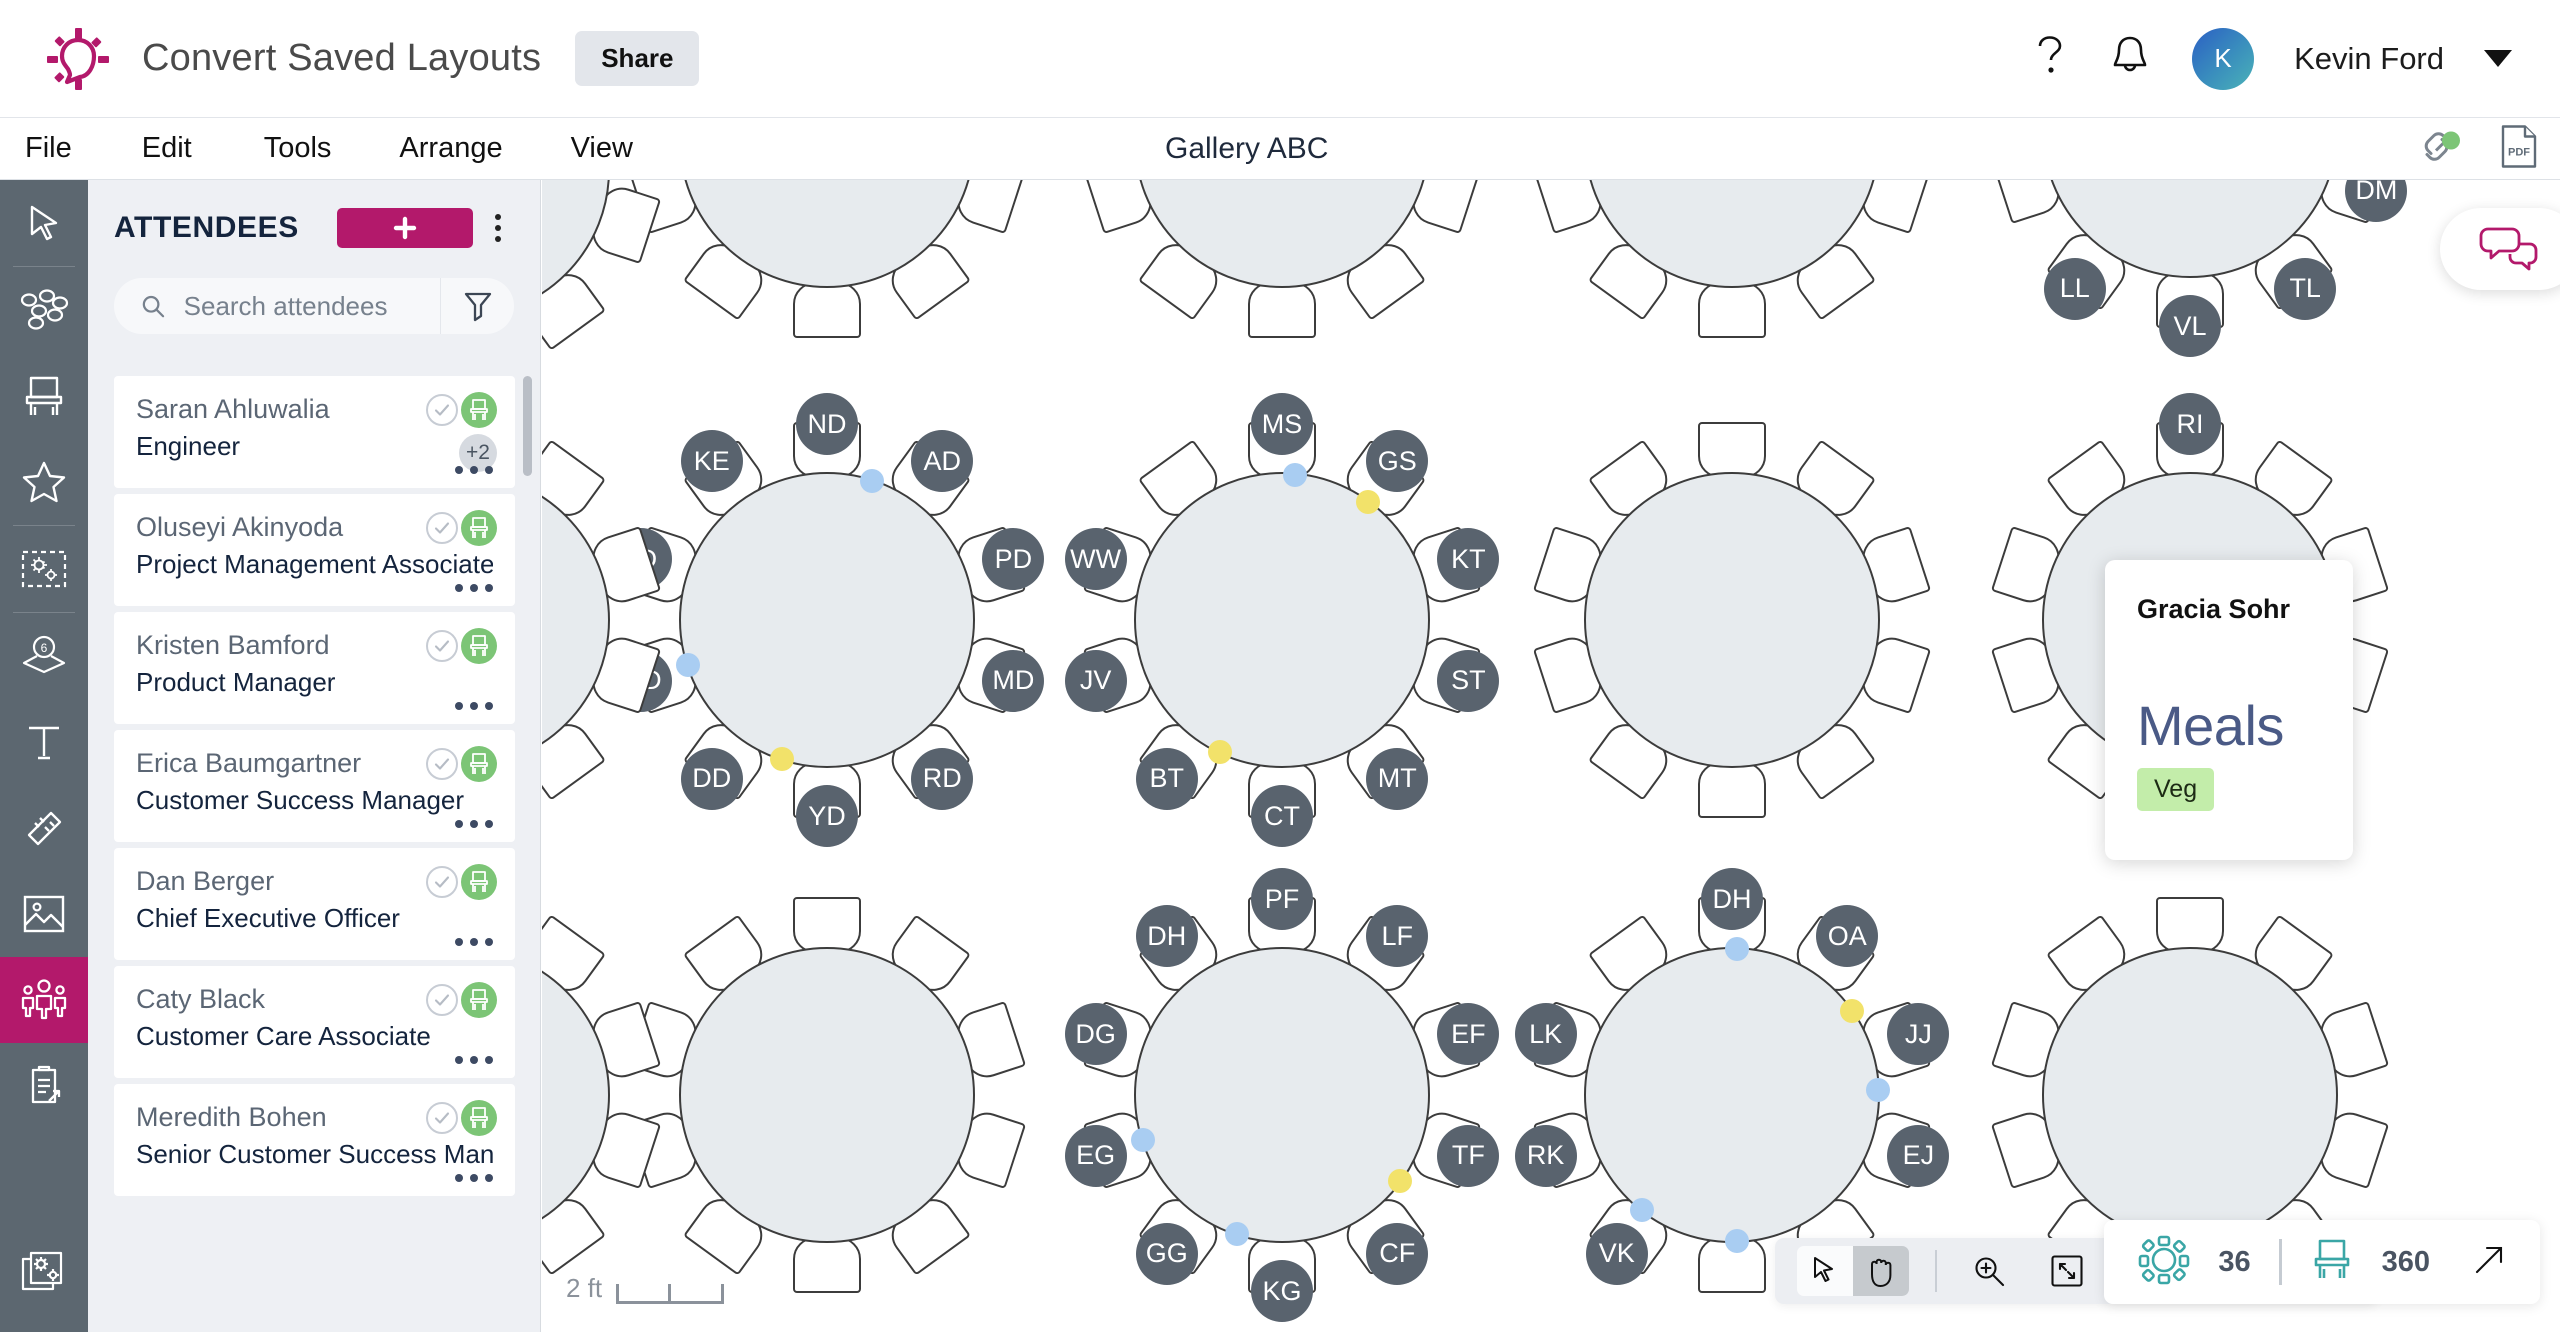 This screenshot has height=1332, width=2560. What do you see at coordinates (2050, 58) in the screenshot?
I see `help-icon` at bounding box center [2050, 58].